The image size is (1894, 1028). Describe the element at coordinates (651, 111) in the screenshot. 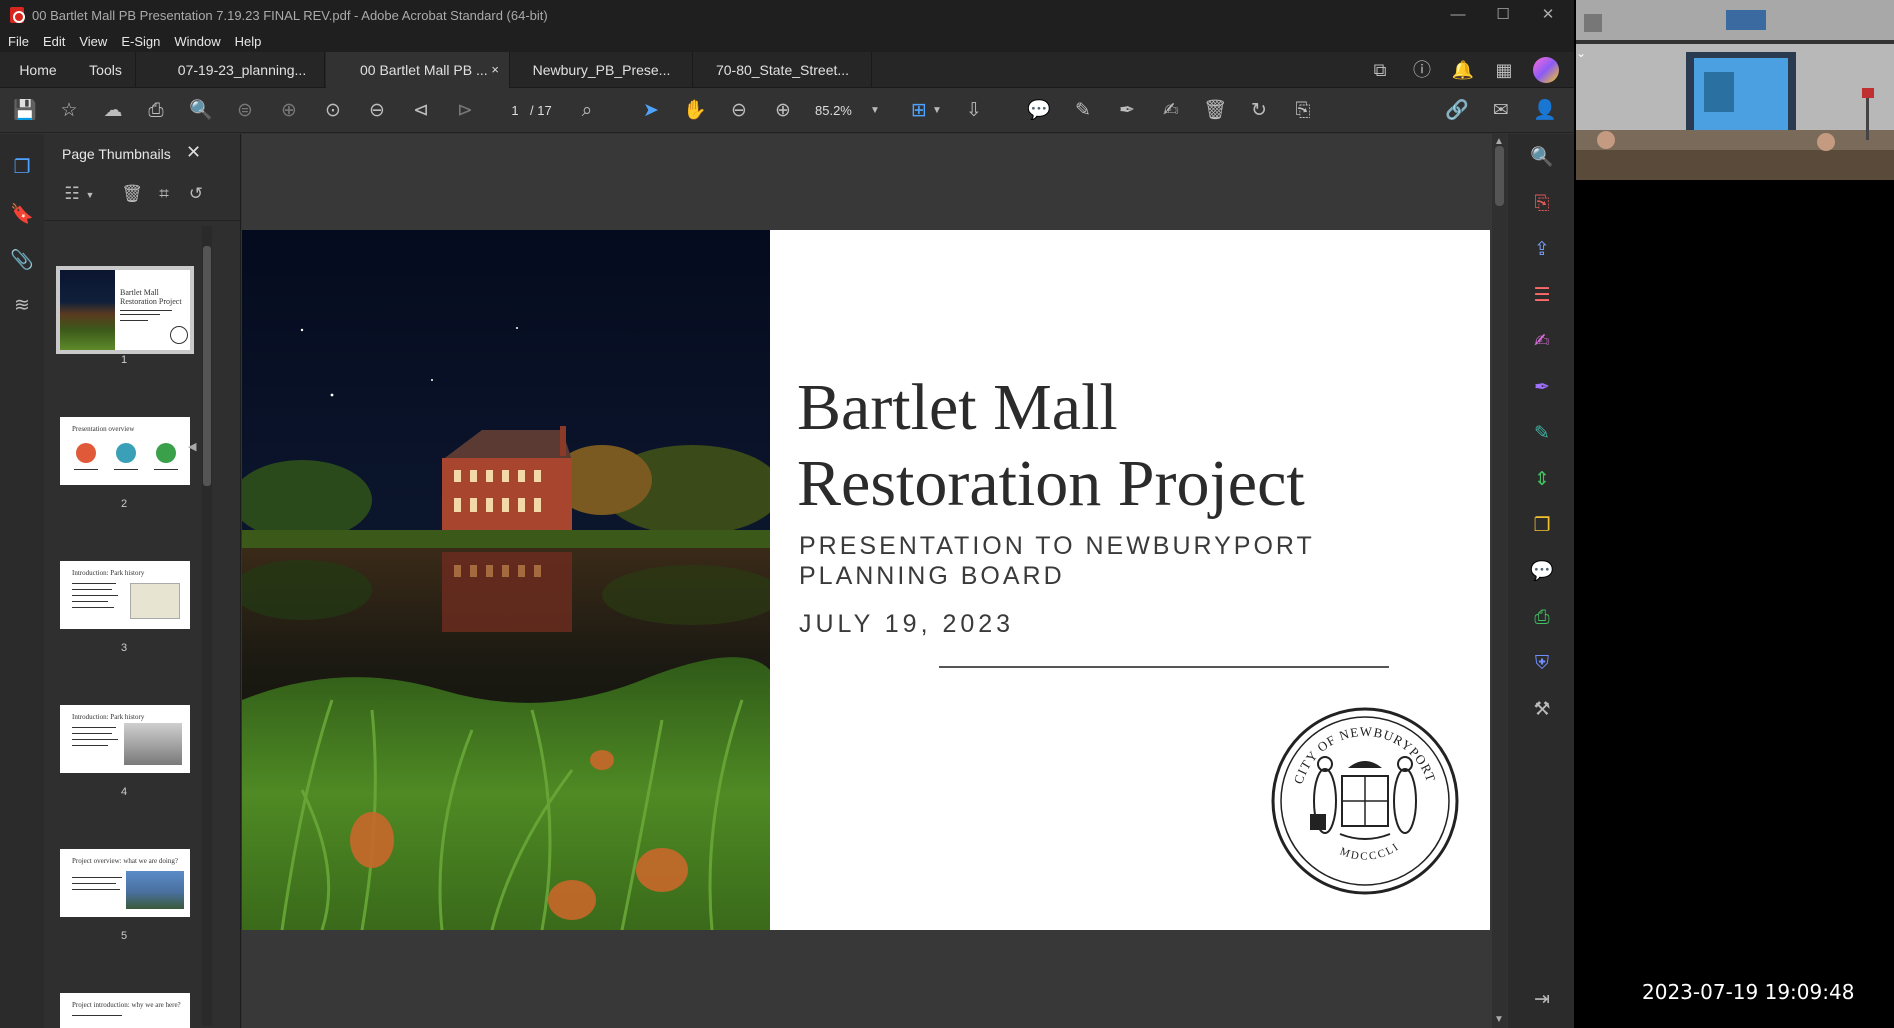

I see `select-cursor-icon: ➤` at that location.